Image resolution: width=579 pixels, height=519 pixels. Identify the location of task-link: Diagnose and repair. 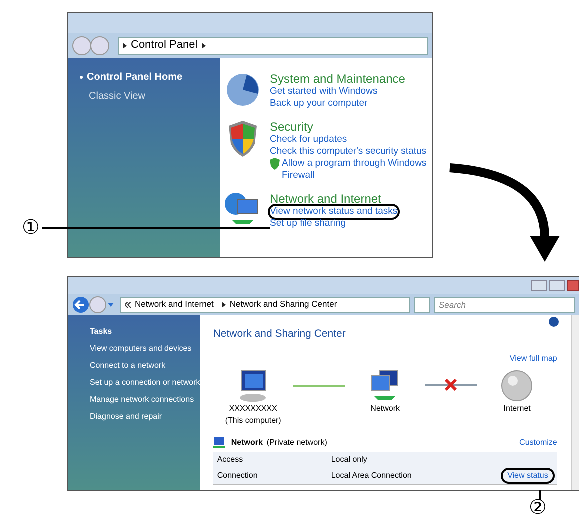
(145, 417).